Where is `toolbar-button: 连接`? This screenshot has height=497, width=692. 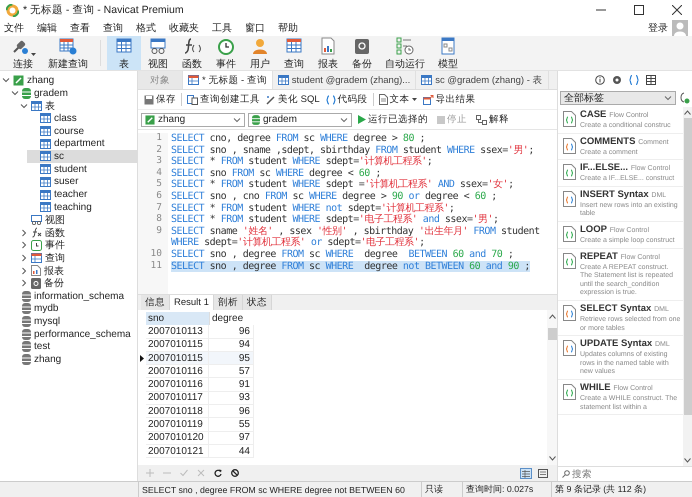 toolbar-button: 连接 is located at coordinates (23, 53).